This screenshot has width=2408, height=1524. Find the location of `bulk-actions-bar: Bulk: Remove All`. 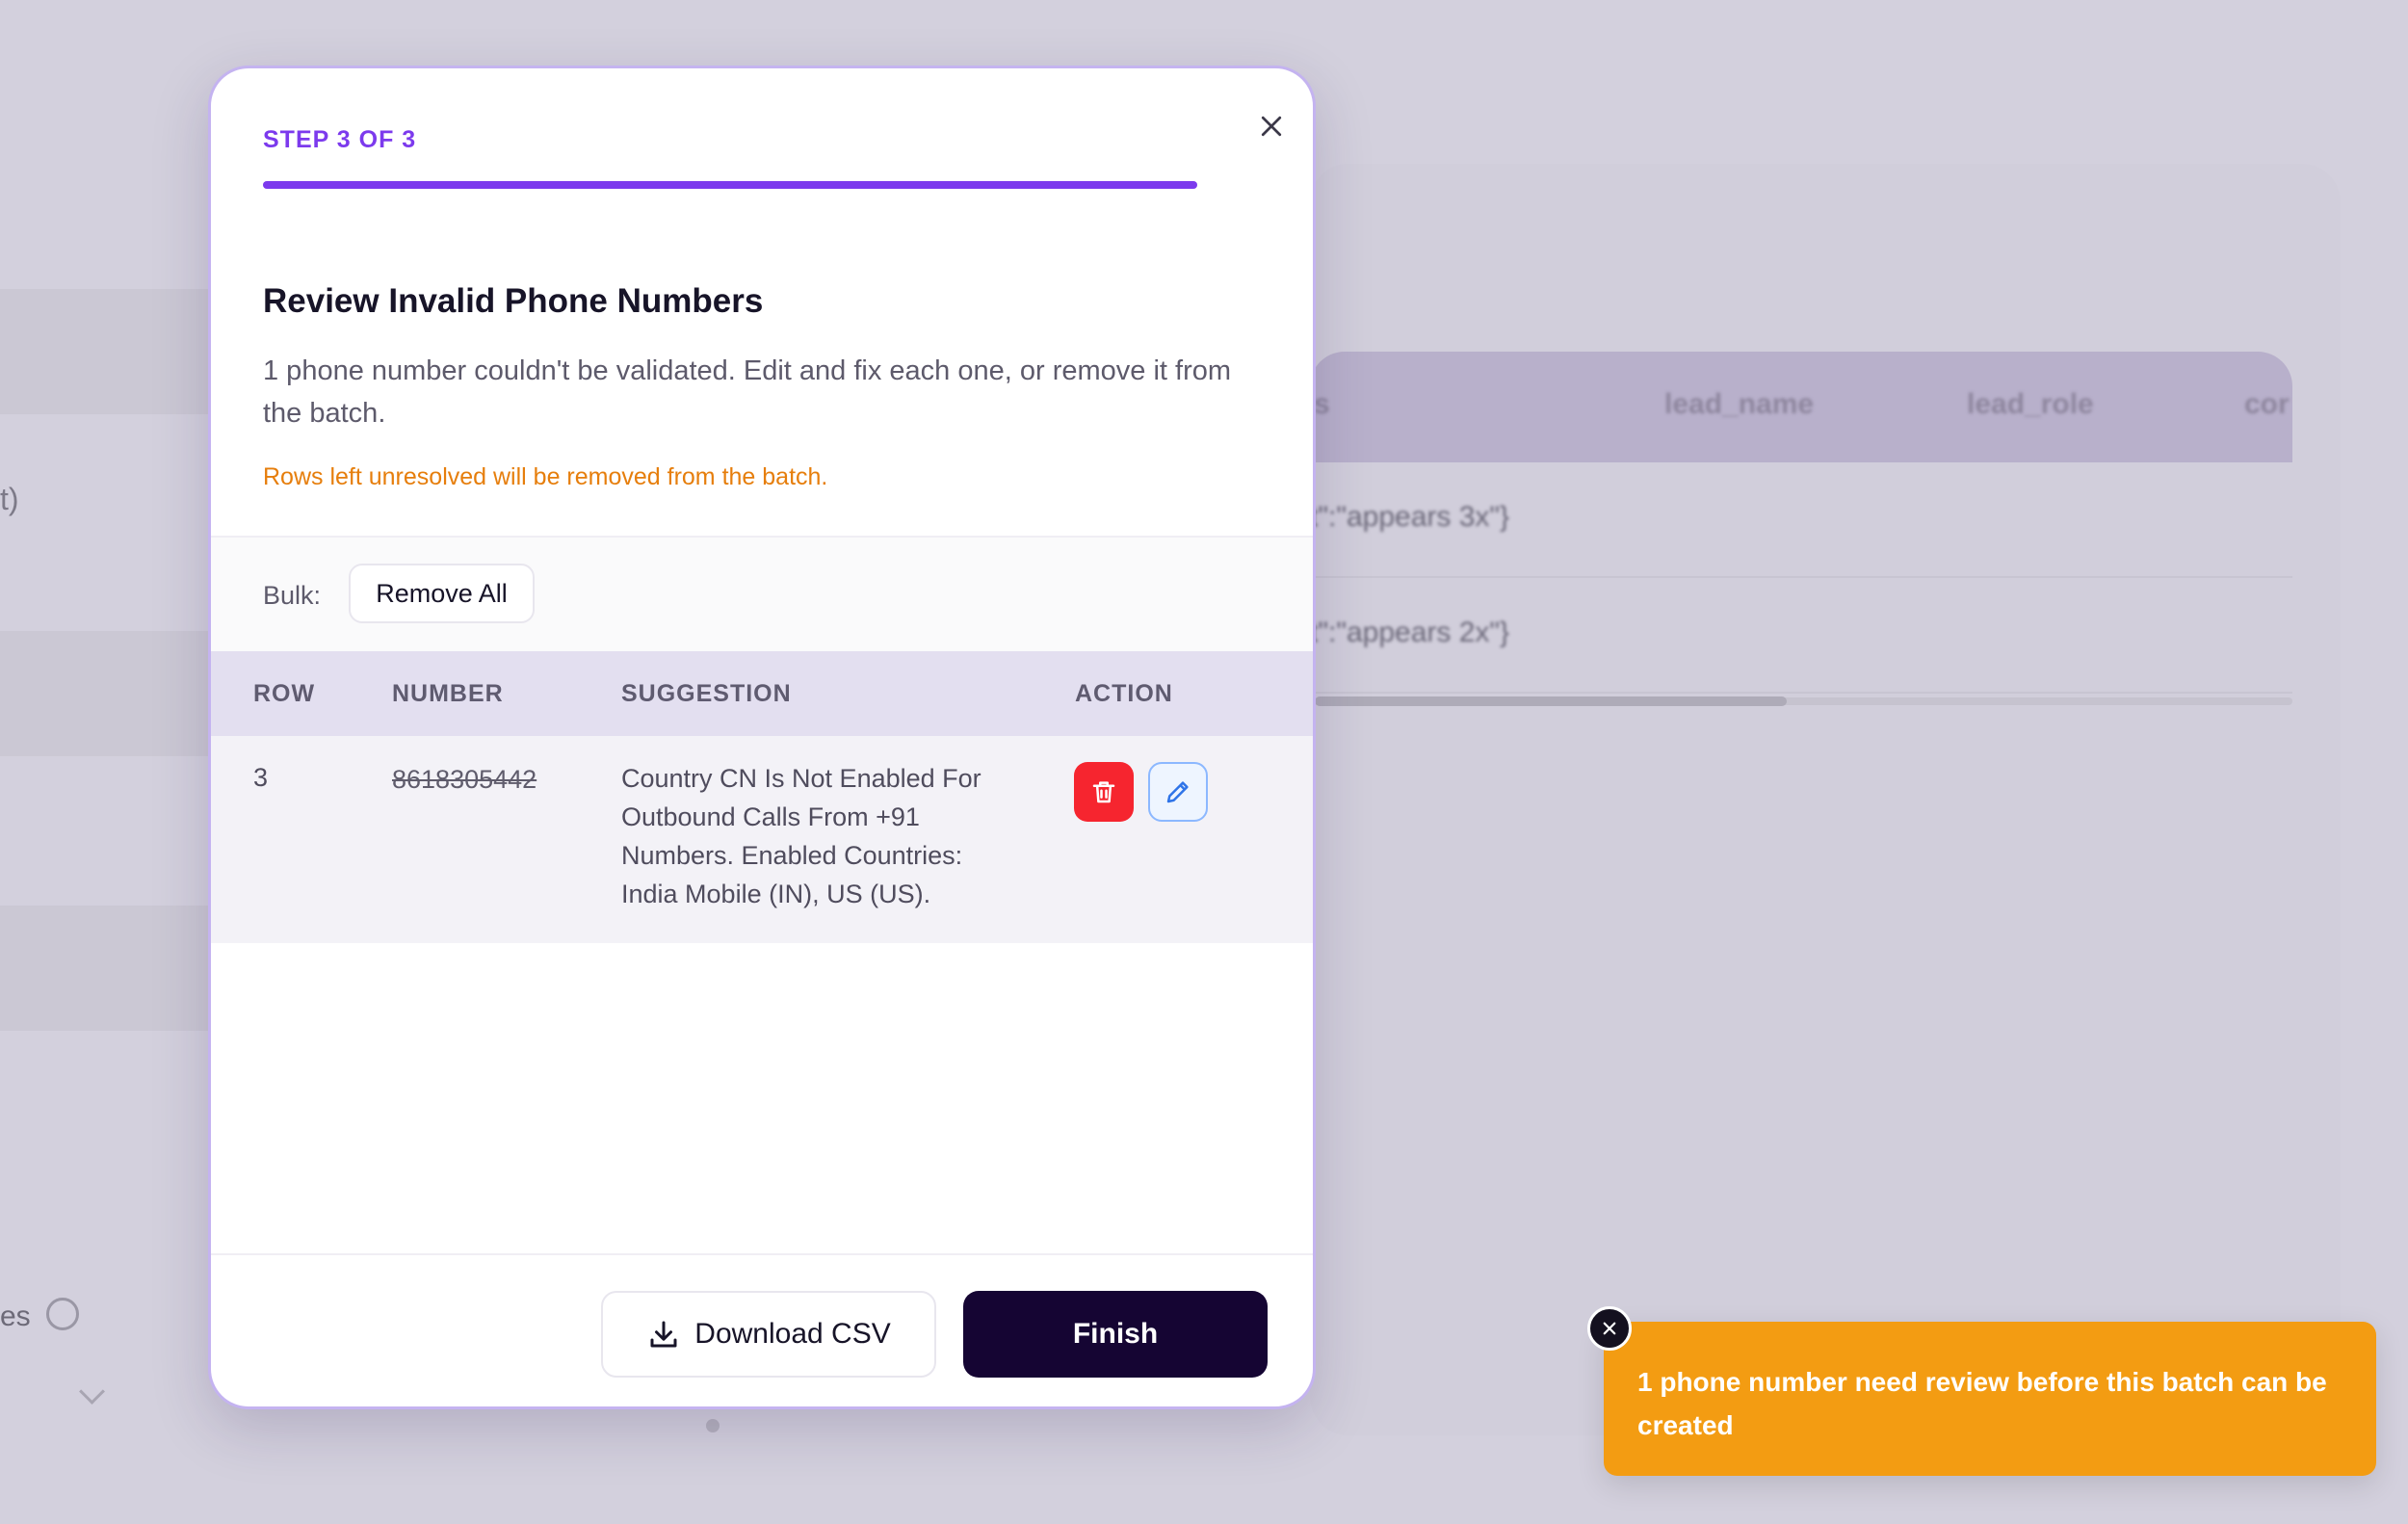

bulk-actions-bar: Bulk: Remove All is located at coordinates (762, 594).